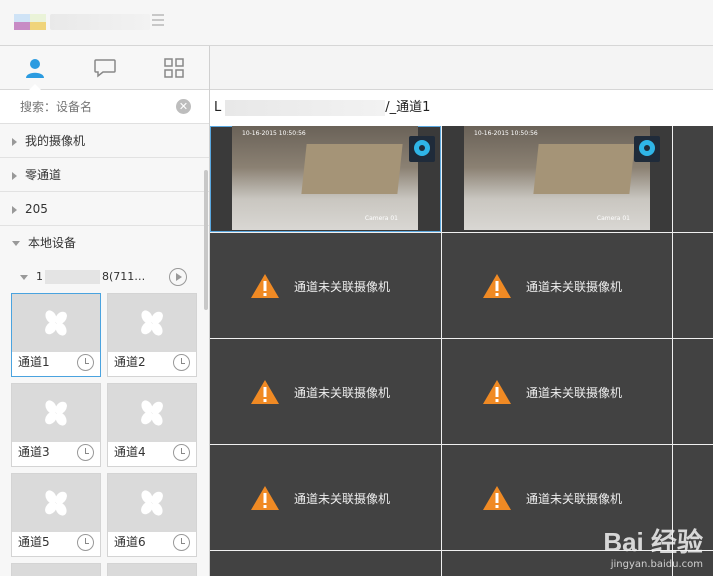 The image size is (713, 576). I want to click on sidebar-scrollbar, so click(206, 240).